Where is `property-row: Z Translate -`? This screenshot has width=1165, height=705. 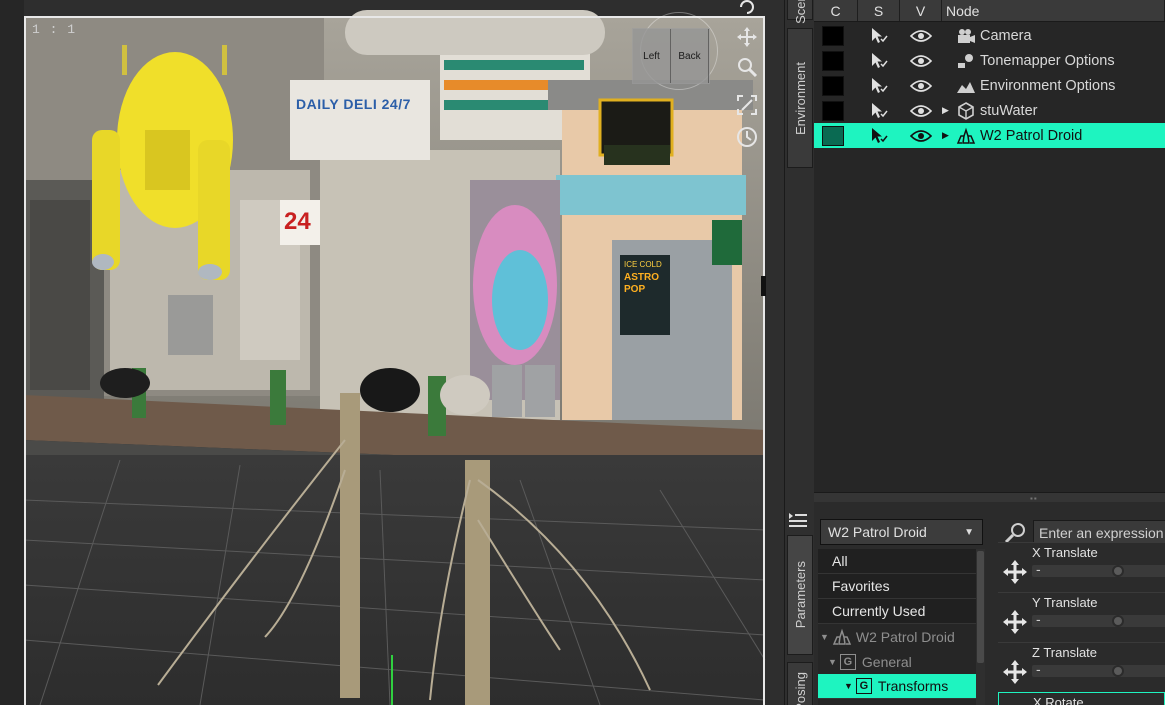 property-row: Z Translate - is located at coordinates (1081, 666).